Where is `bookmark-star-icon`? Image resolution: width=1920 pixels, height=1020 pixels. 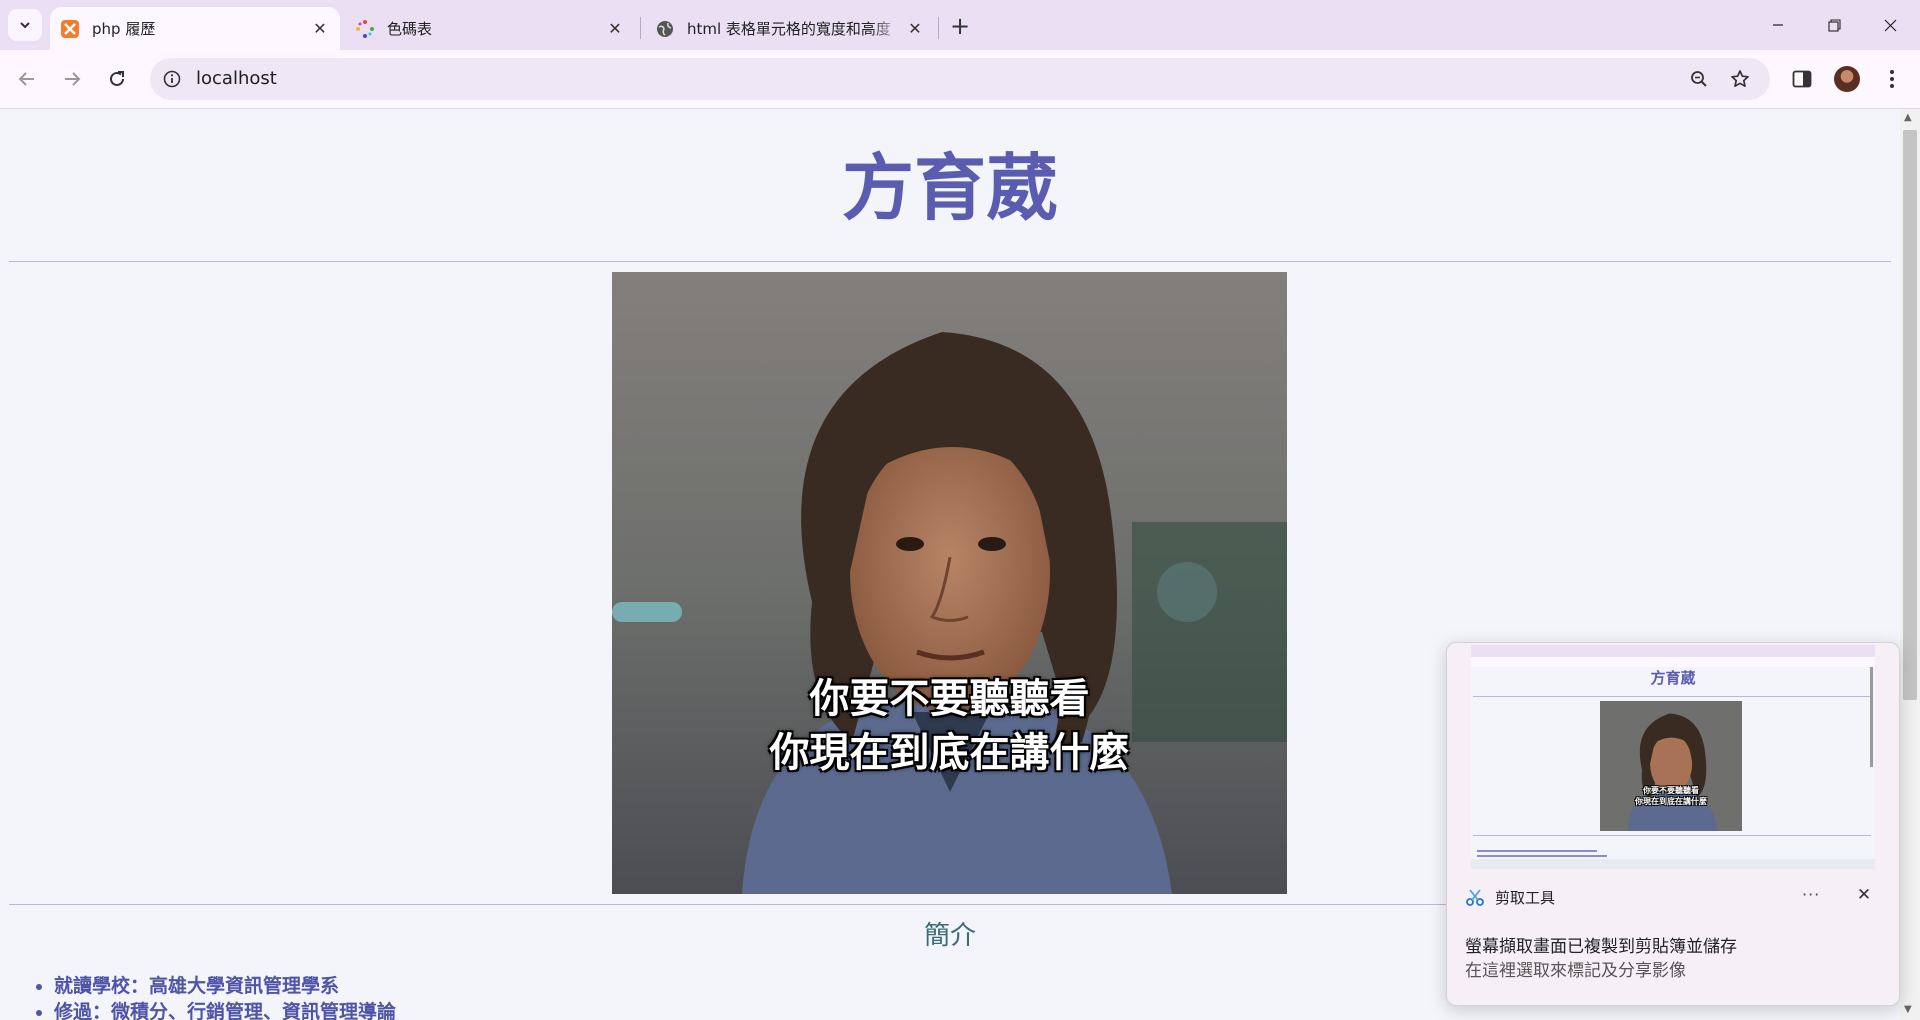
bookmark-star-icon is located at coordinates (1740, 79).